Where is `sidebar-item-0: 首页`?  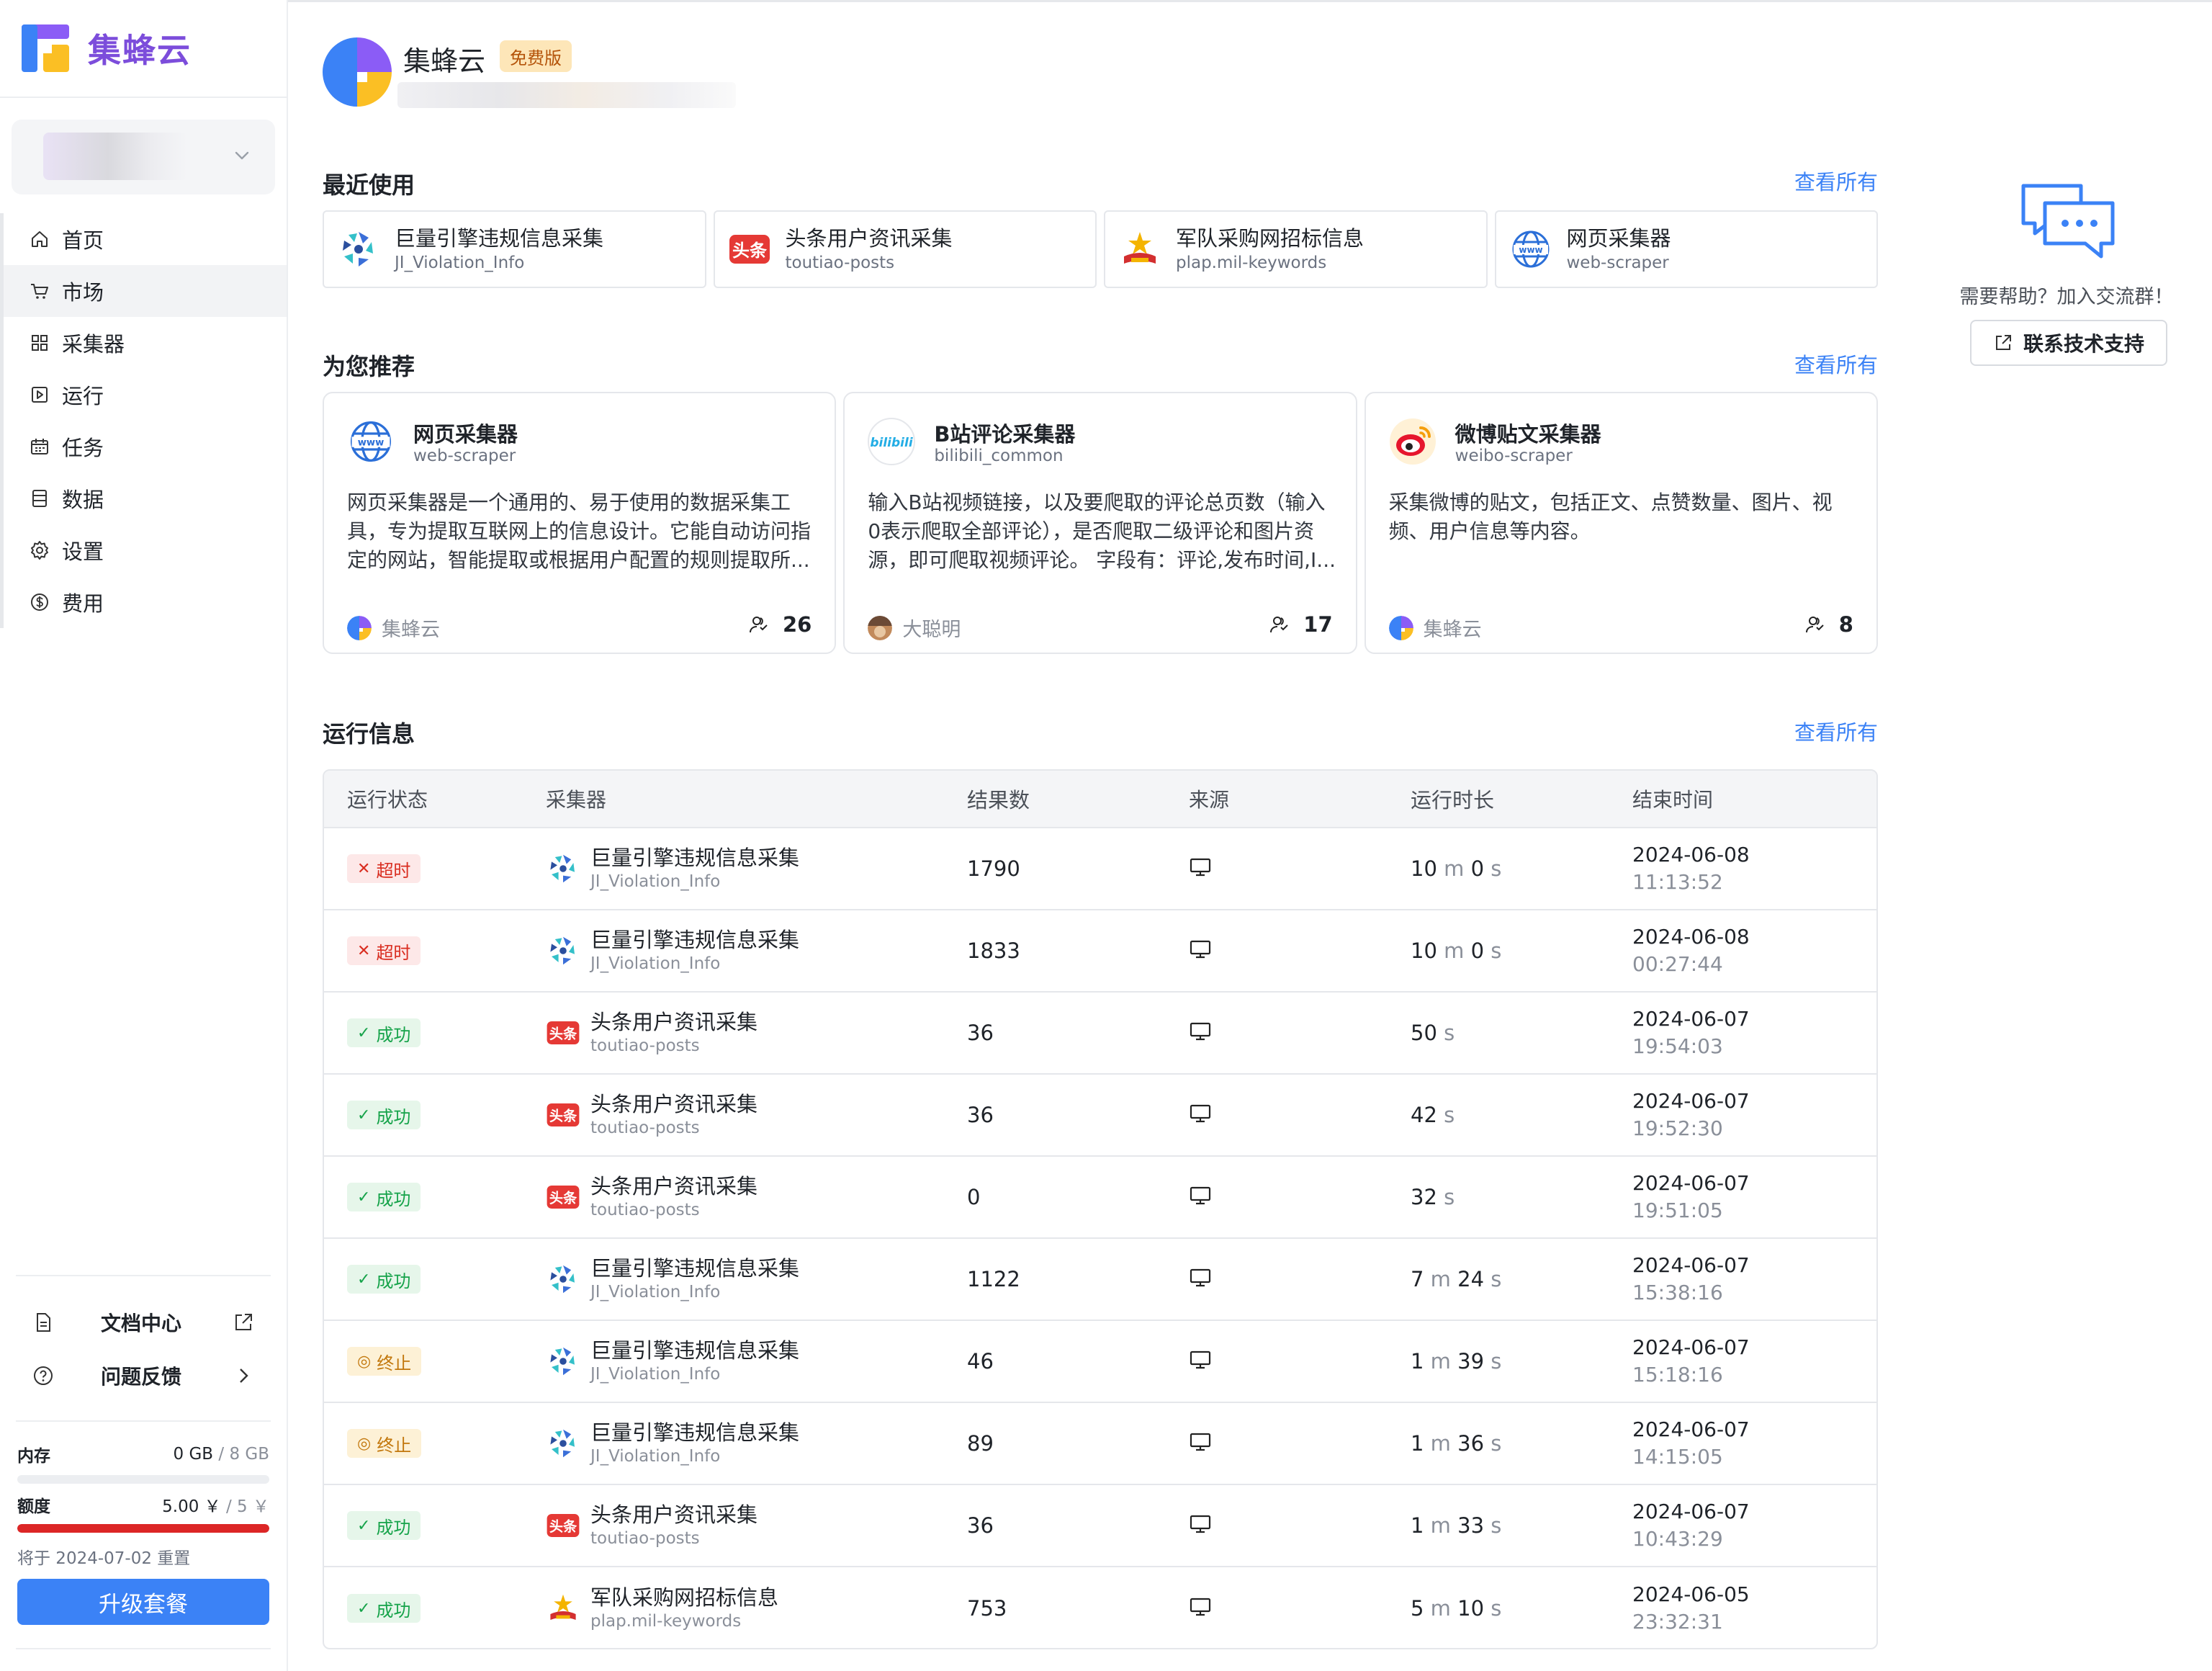 sidebar-item-0: 首页 is located at coordinates (144, 239).